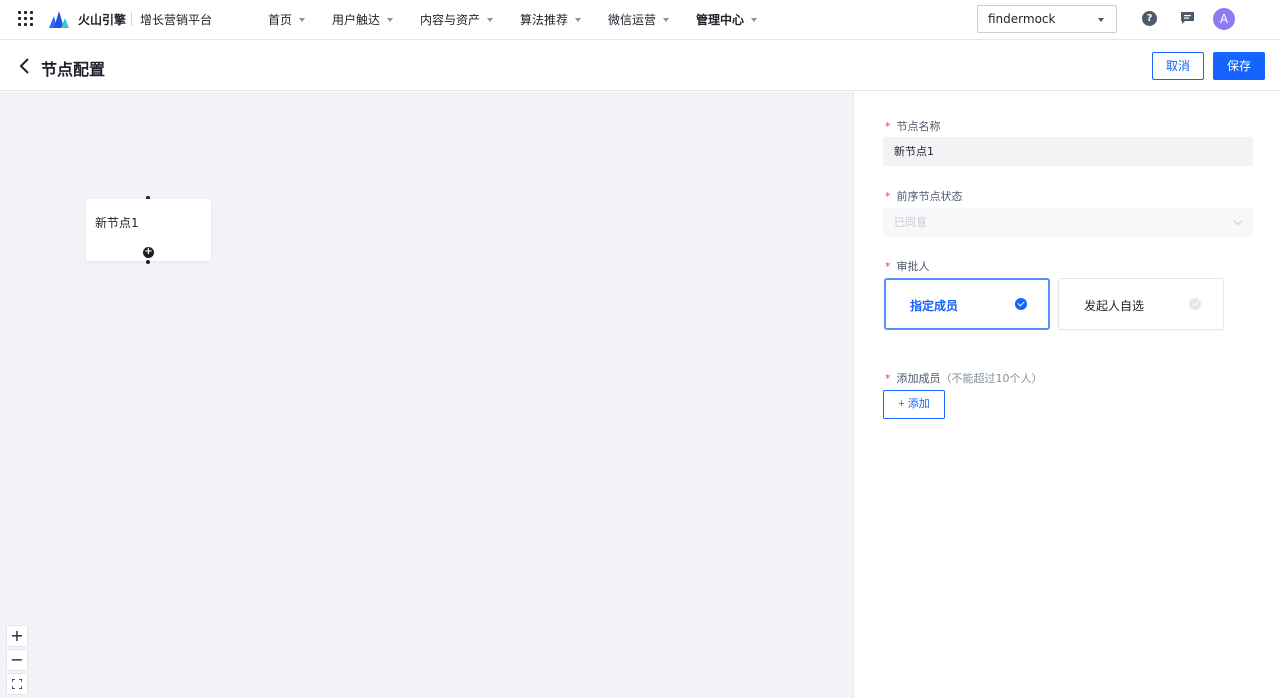 The width and height of the screenshot is (1280, 698). Describe the element at coordinates (1149, 18) in the screenshot. I see `help-icon: ?` at that location.